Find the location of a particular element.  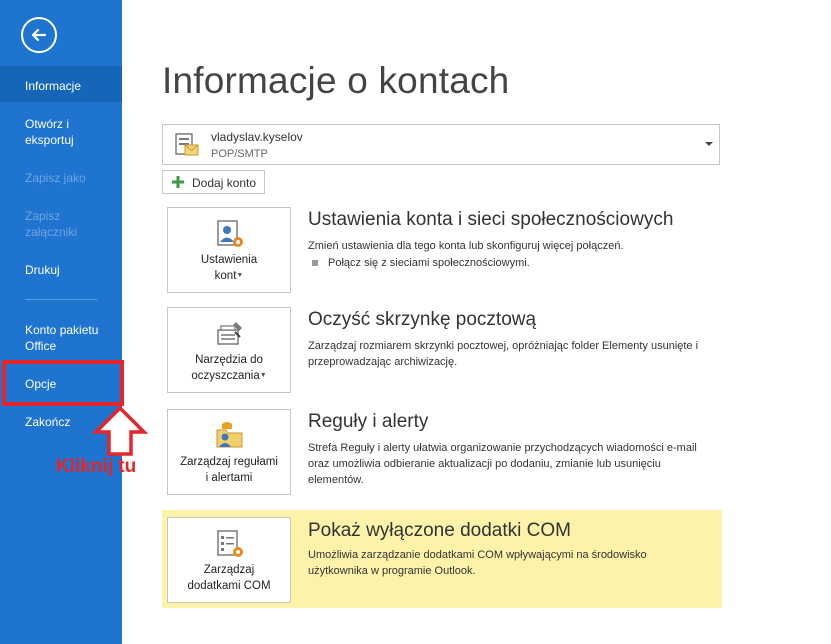

add-account-button: Dodaj konto is located at coordinates (213, 182).